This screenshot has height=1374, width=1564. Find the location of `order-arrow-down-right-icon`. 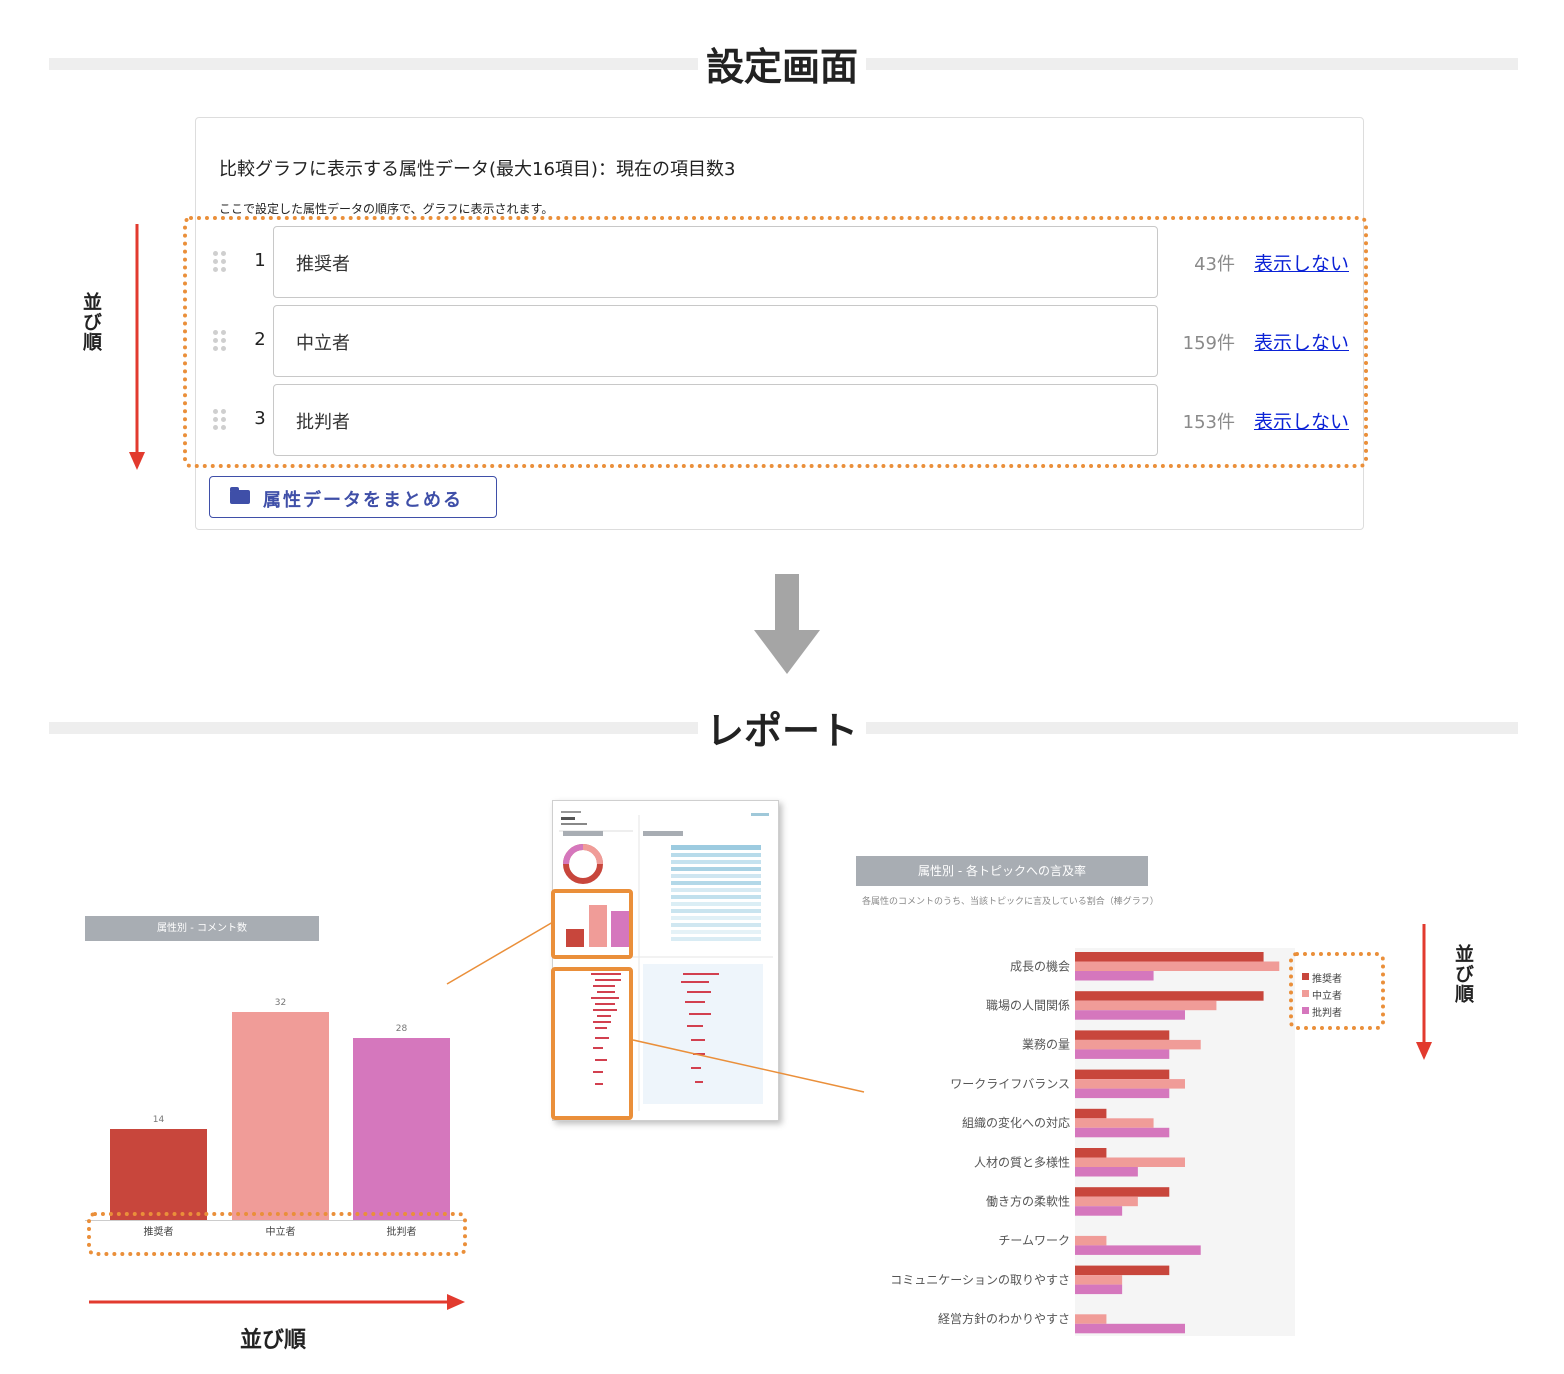

order-arrow-down-right-icon is located at coordinates (1424, 992).